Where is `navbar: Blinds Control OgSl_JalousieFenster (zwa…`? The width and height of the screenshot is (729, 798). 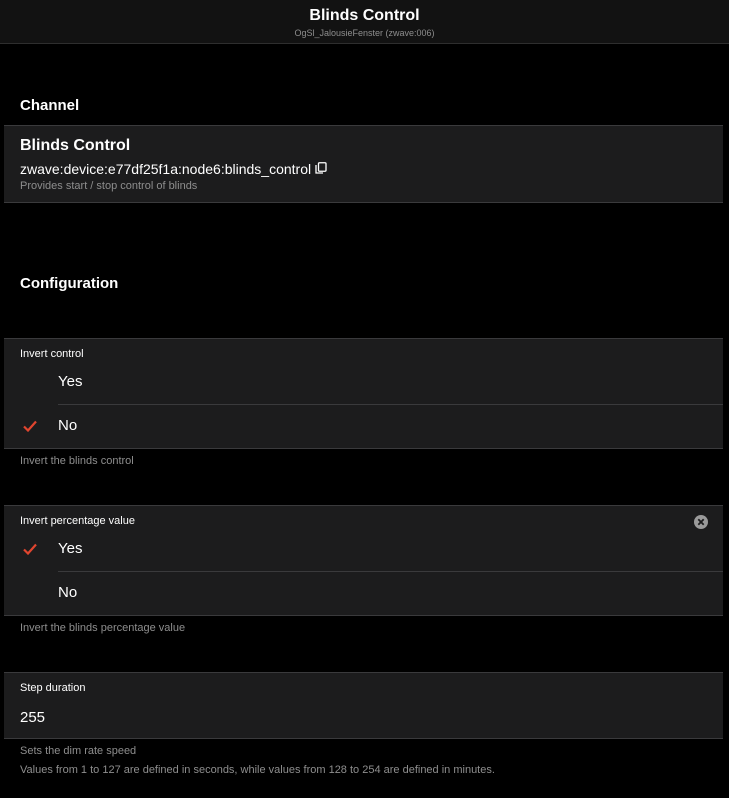 navbar: Blinds Control OgSl_JalousieFenster (zwa… is located at coordinates (364, 22).